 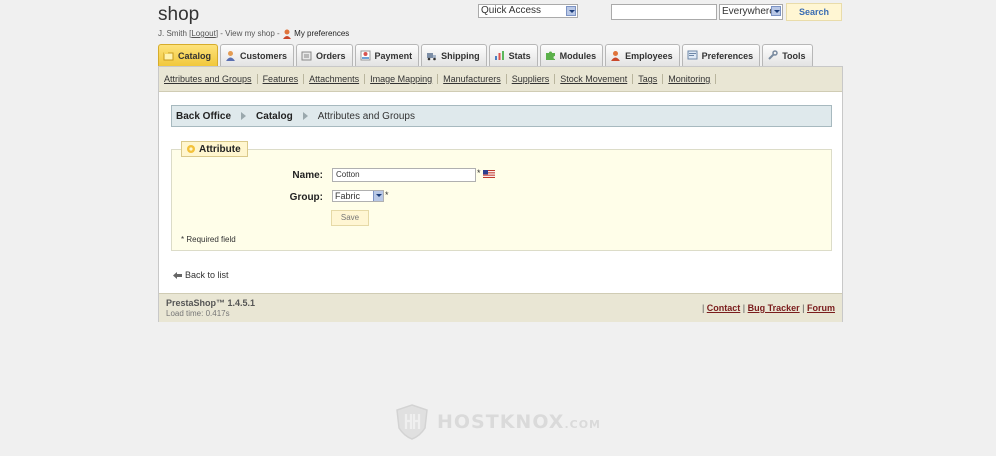 I want to click on subnav-attachments: Attachments, so click(x=335, y=79).